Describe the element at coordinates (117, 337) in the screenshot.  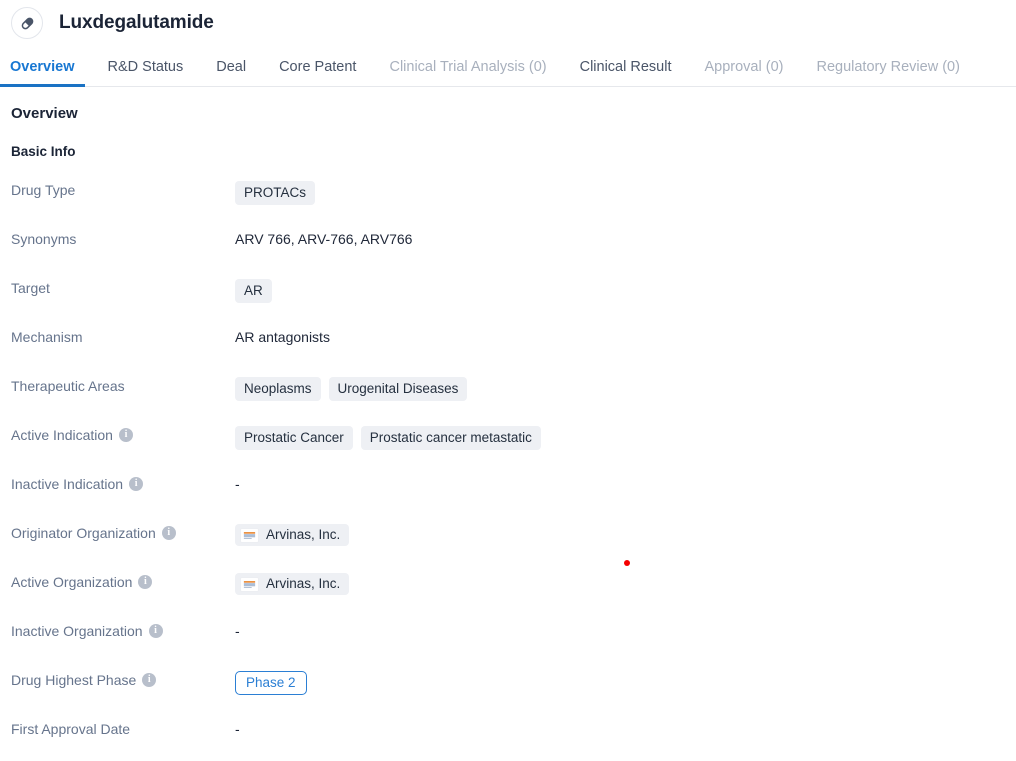
I see `field-label-wrap: Mechanism` at that location.